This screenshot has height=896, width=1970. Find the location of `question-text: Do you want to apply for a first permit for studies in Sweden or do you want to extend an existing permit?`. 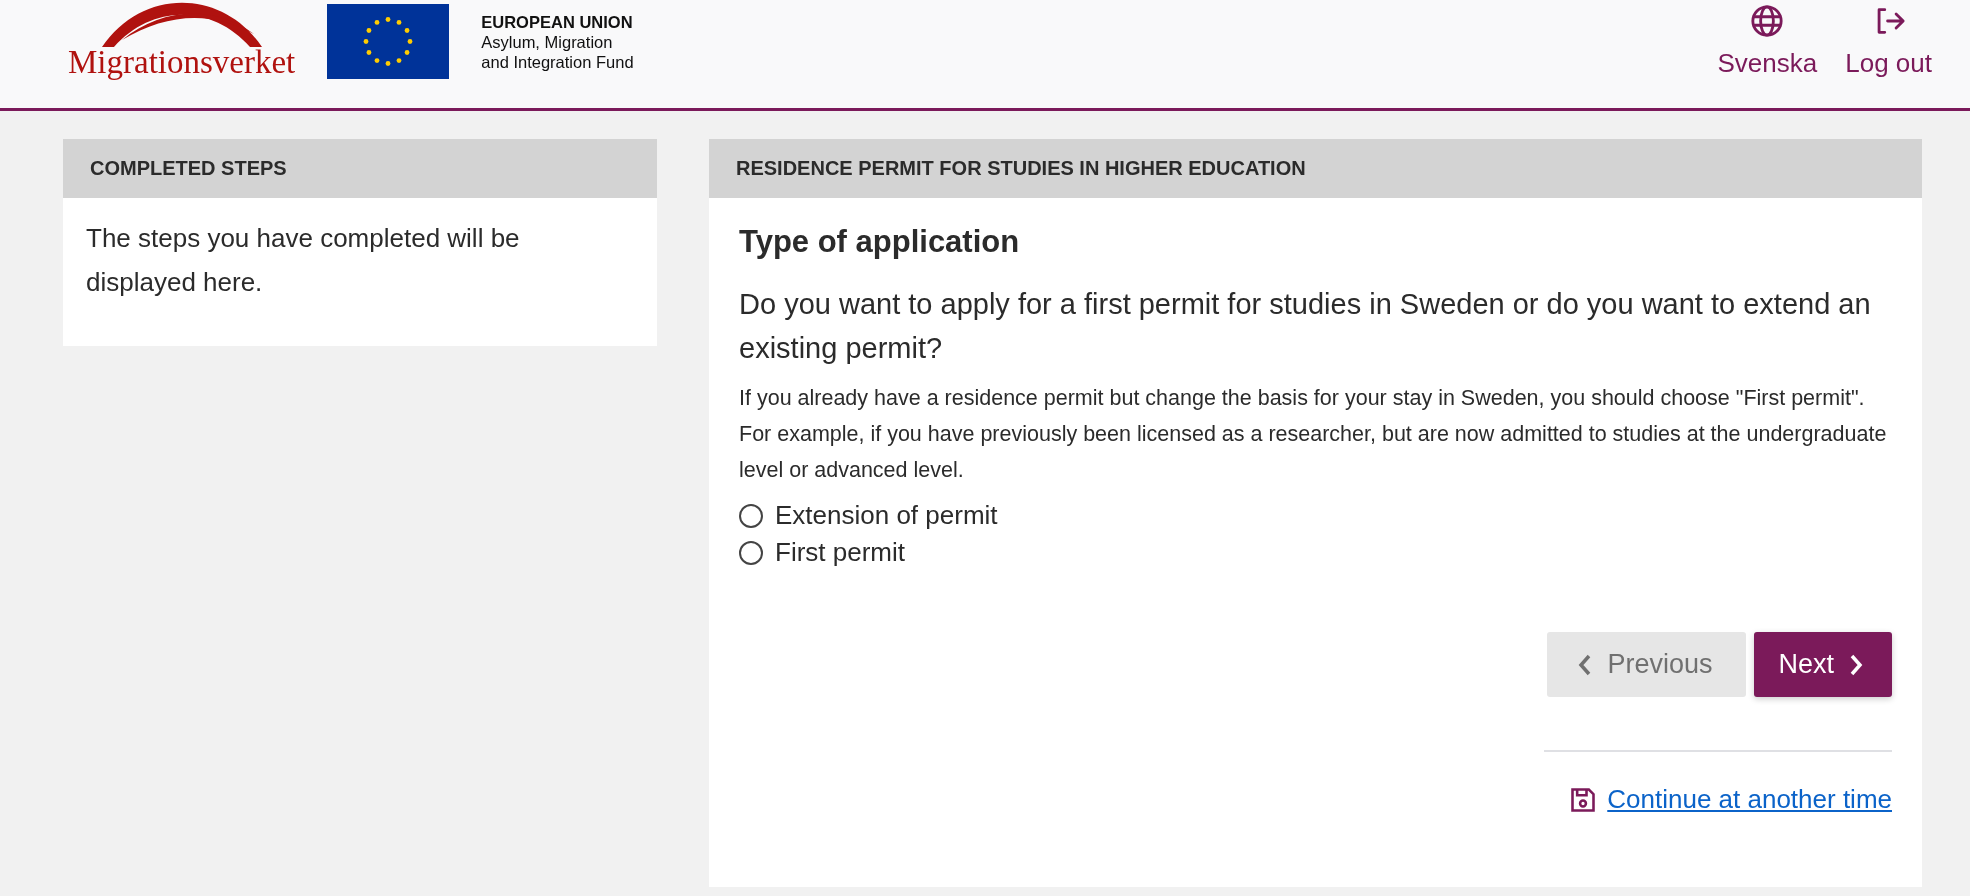

question-text: Do you want to apply for a first permit for studies in Sweden or do you want to extend an existing permit? is located at coordinates (1305, 326).